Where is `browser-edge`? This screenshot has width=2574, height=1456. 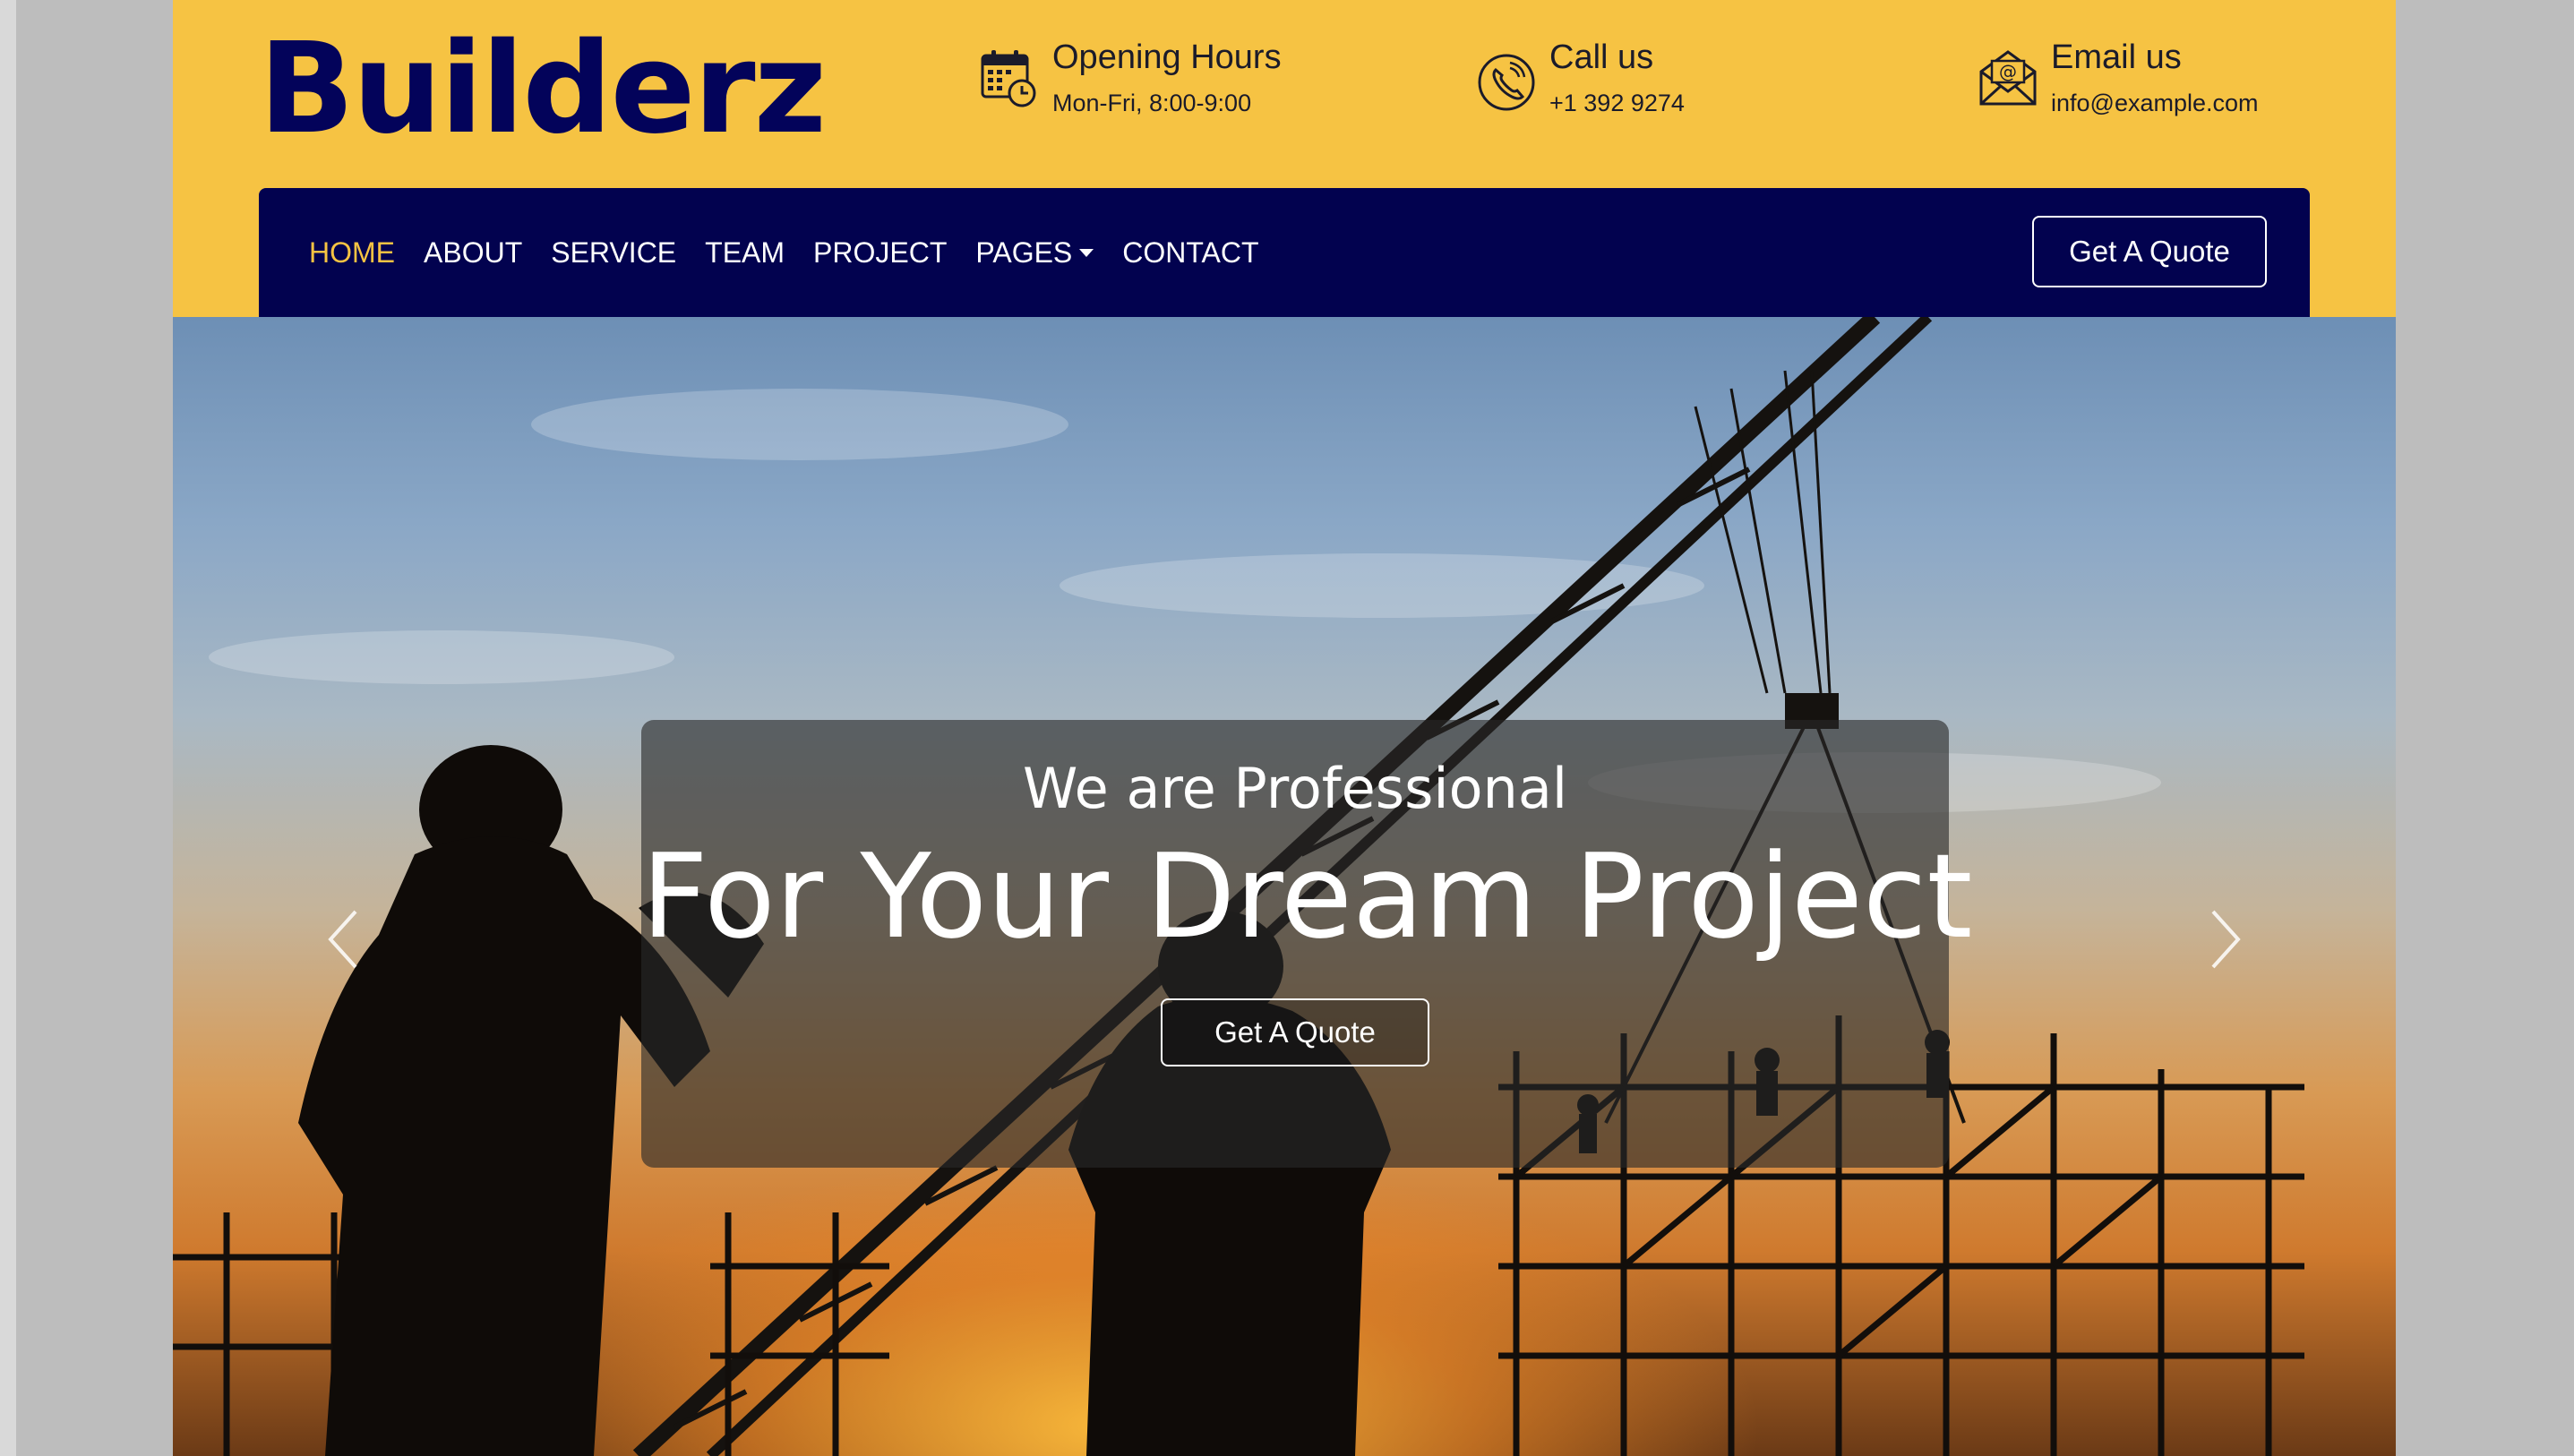
browser-edge is located at coordinates (8, 728).